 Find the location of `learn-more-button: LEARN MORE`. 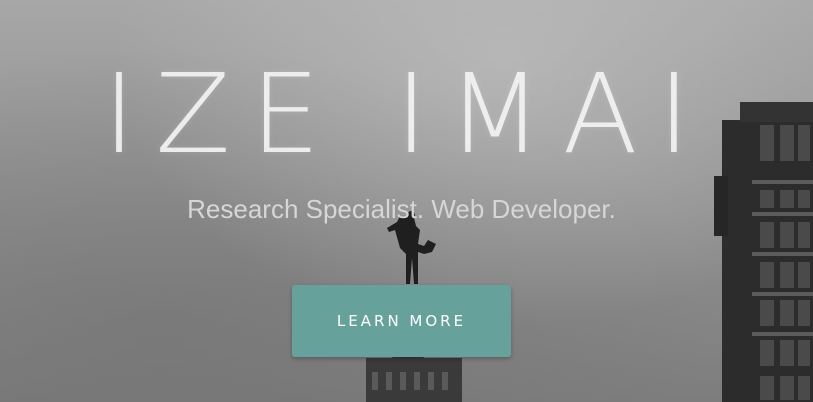

learn-more-button: LEARN MORE is located at coordinates (401, 321).